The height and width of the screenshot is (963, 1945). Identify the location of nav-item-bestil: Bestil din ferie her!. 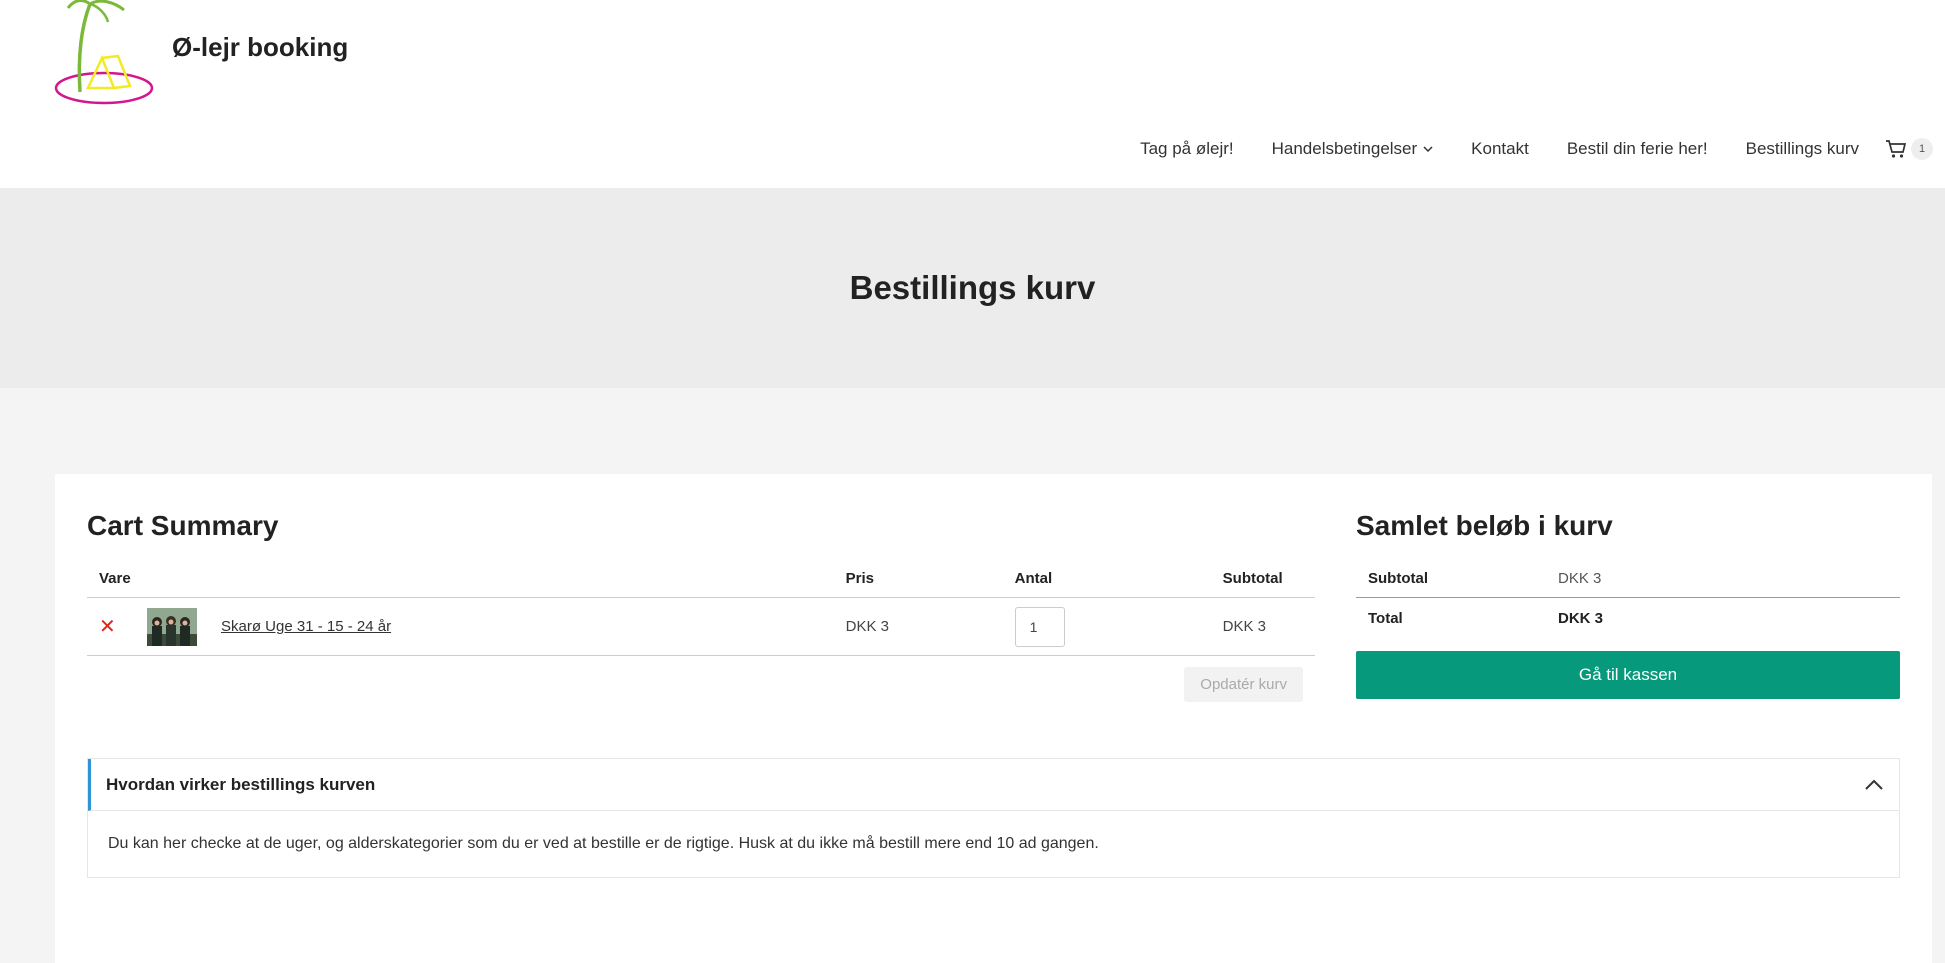
(1637, 149).